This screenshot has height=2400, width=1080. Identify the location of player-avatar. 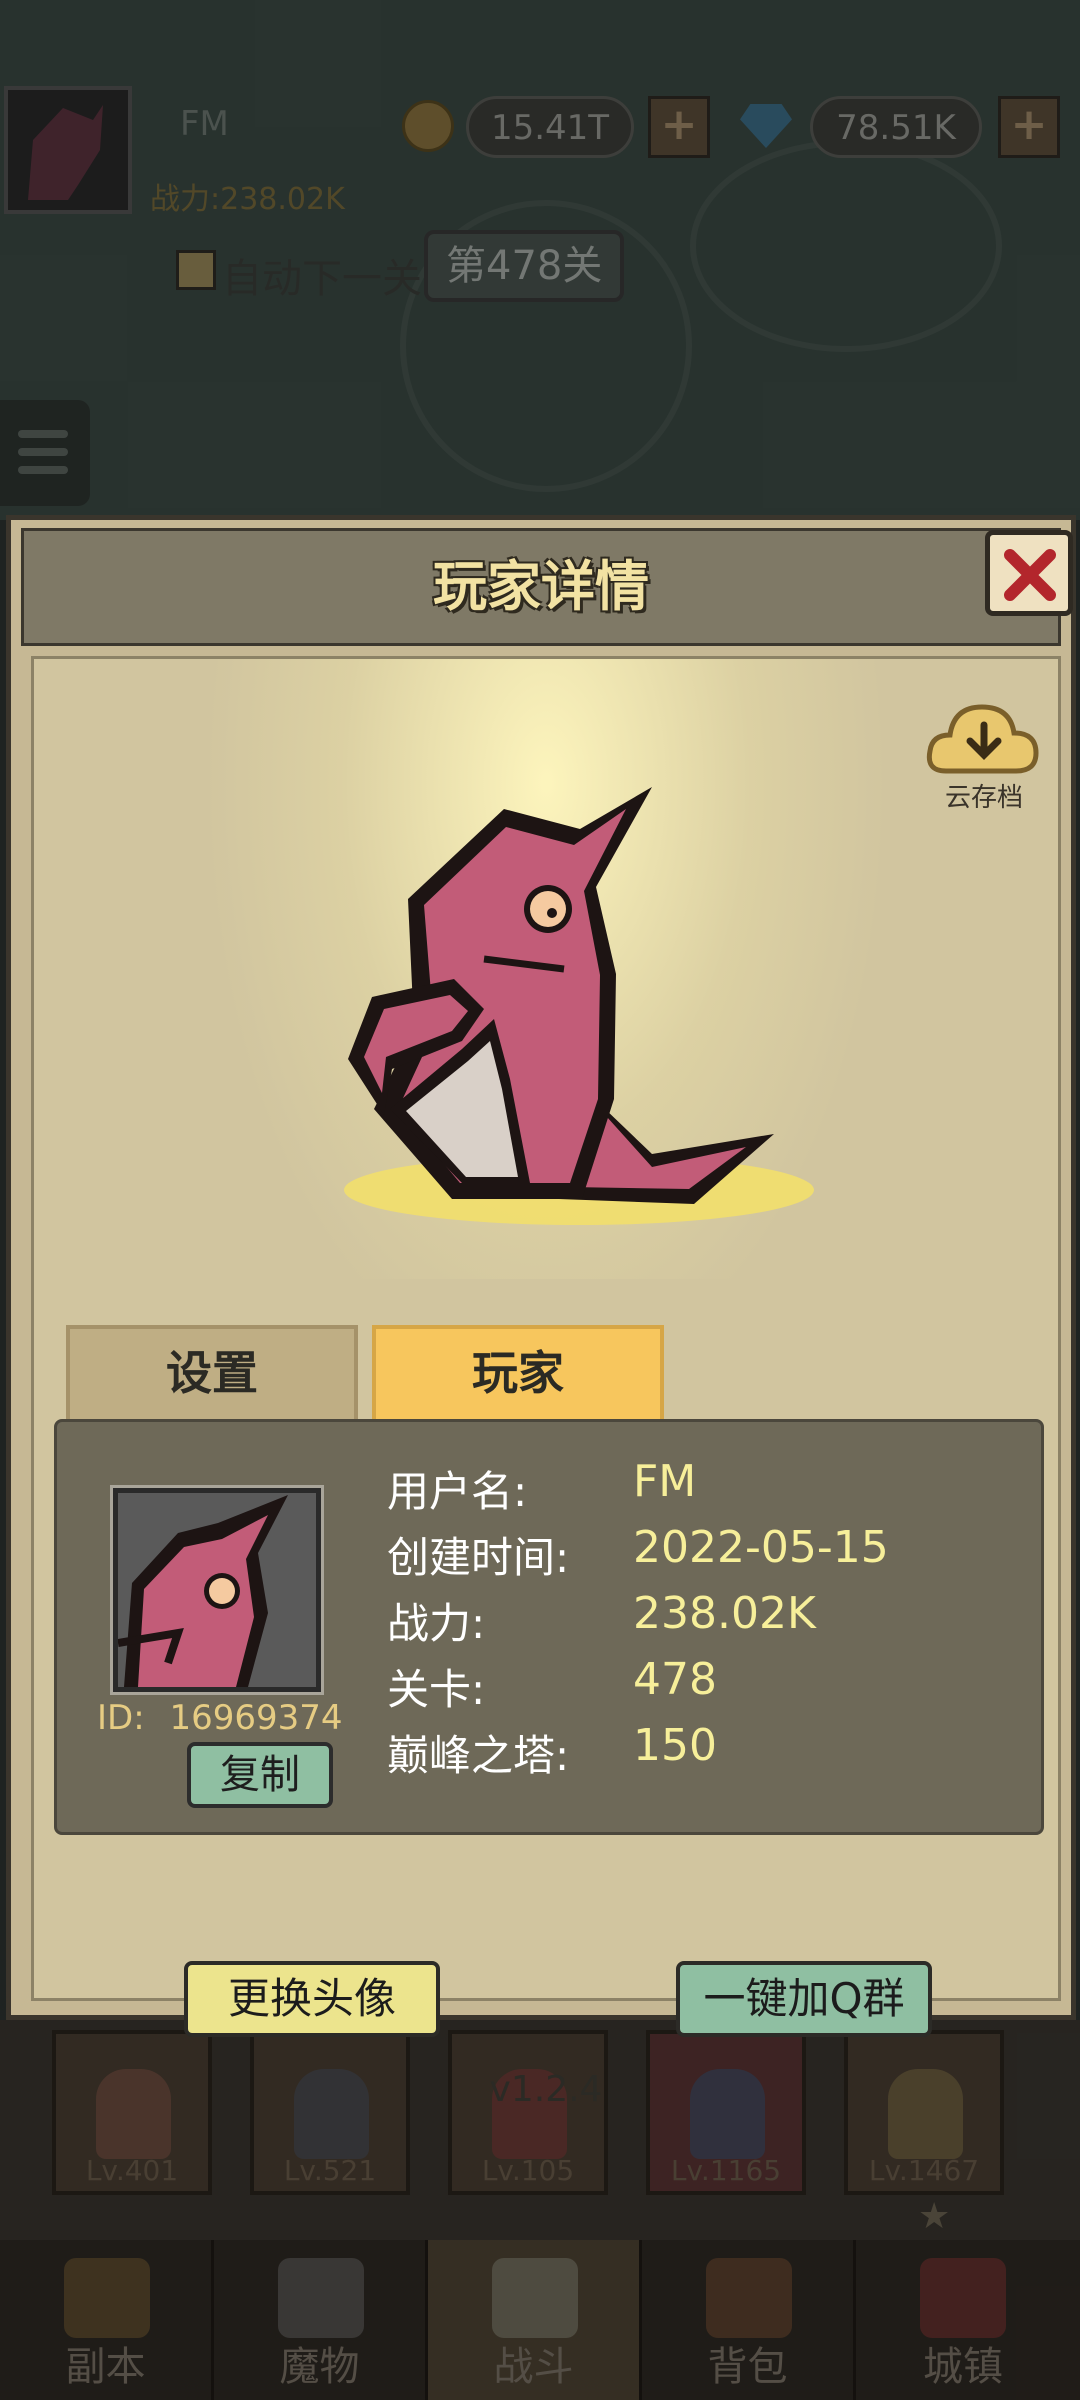
(217, 1590).